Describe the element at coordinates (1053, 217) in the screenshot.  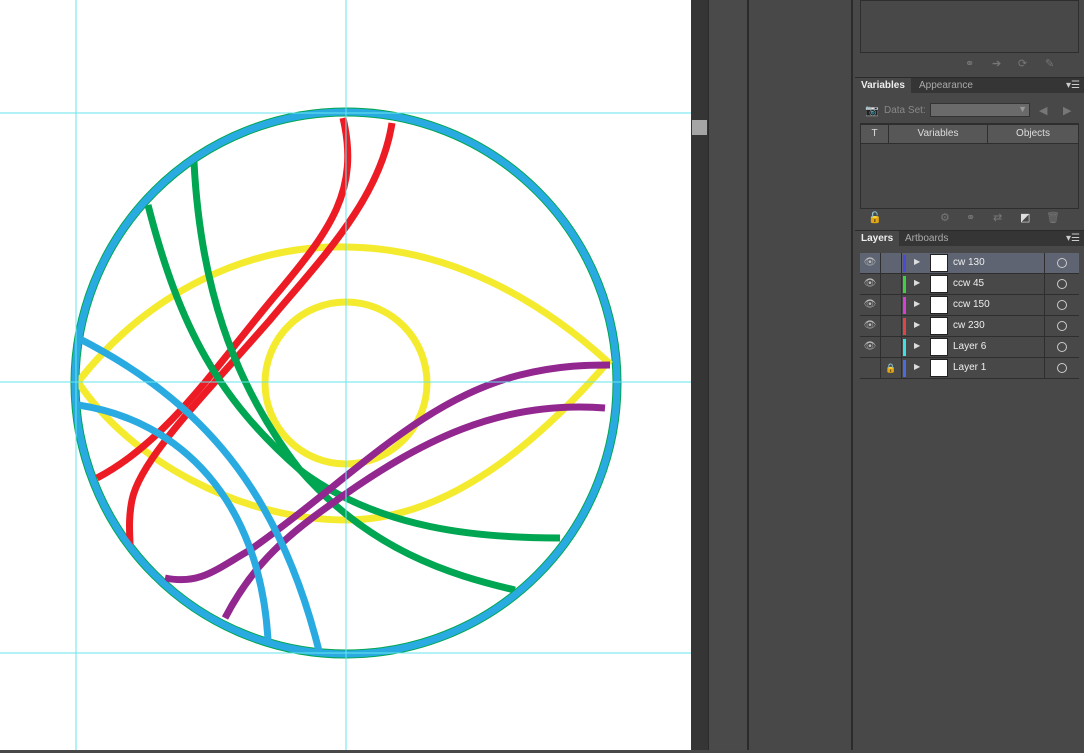
I see `delete-icon: 🗑` at that location.